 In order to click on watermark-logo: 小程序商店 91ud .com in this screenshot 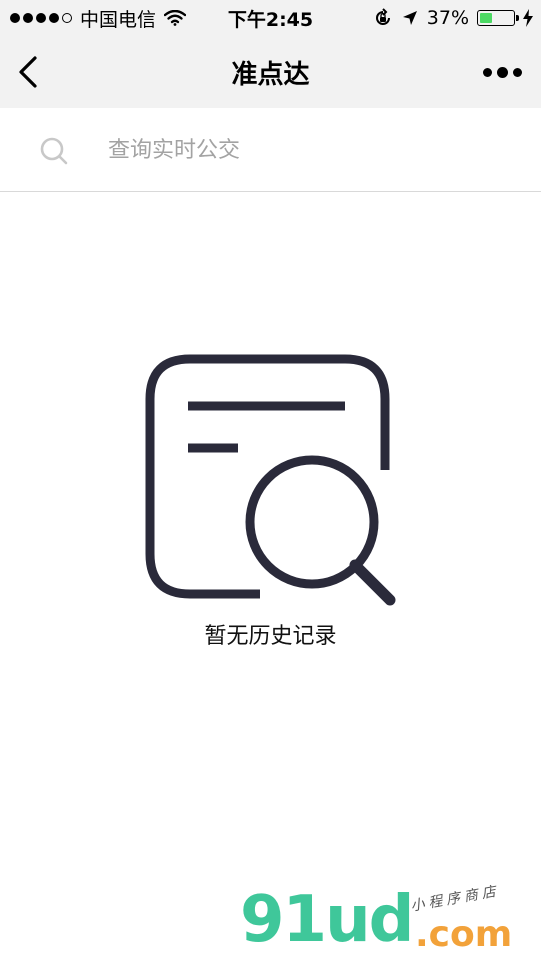, I will do `click(387, 920)`.